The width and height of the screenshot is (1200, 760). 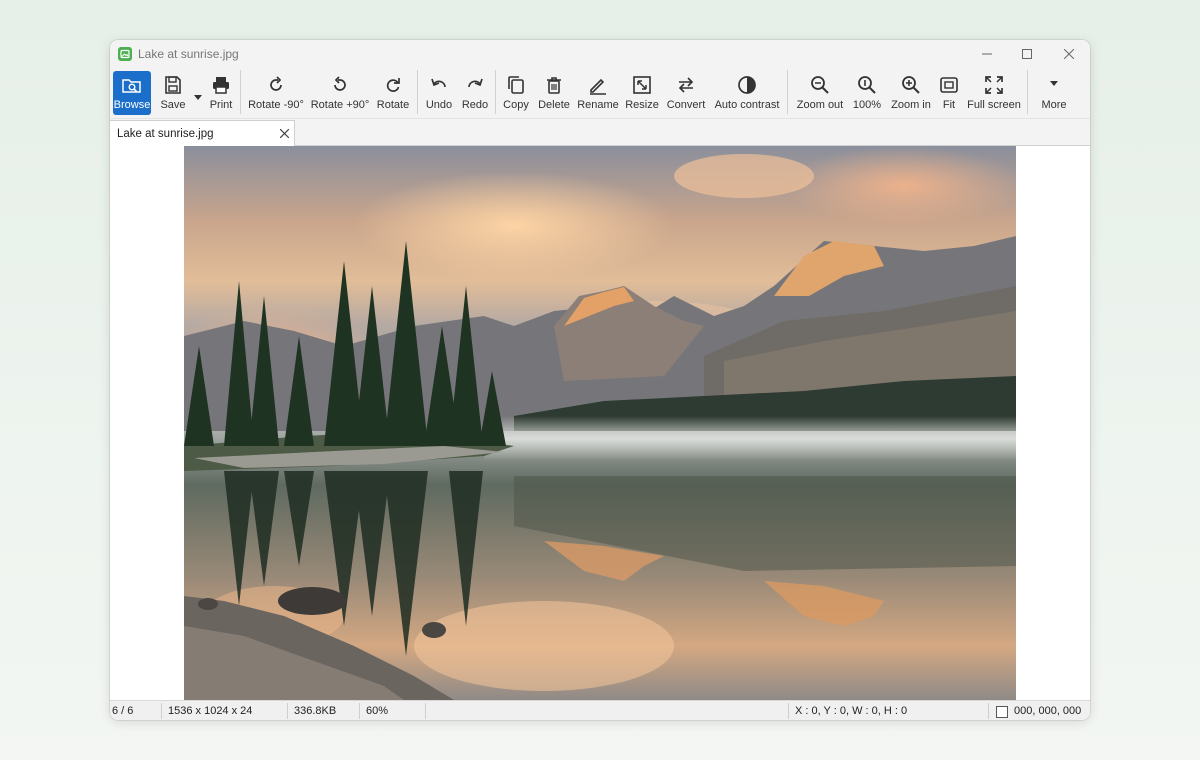 I want to click on auto-contrast-button: Auto contrast, so click(x=747, y=93).